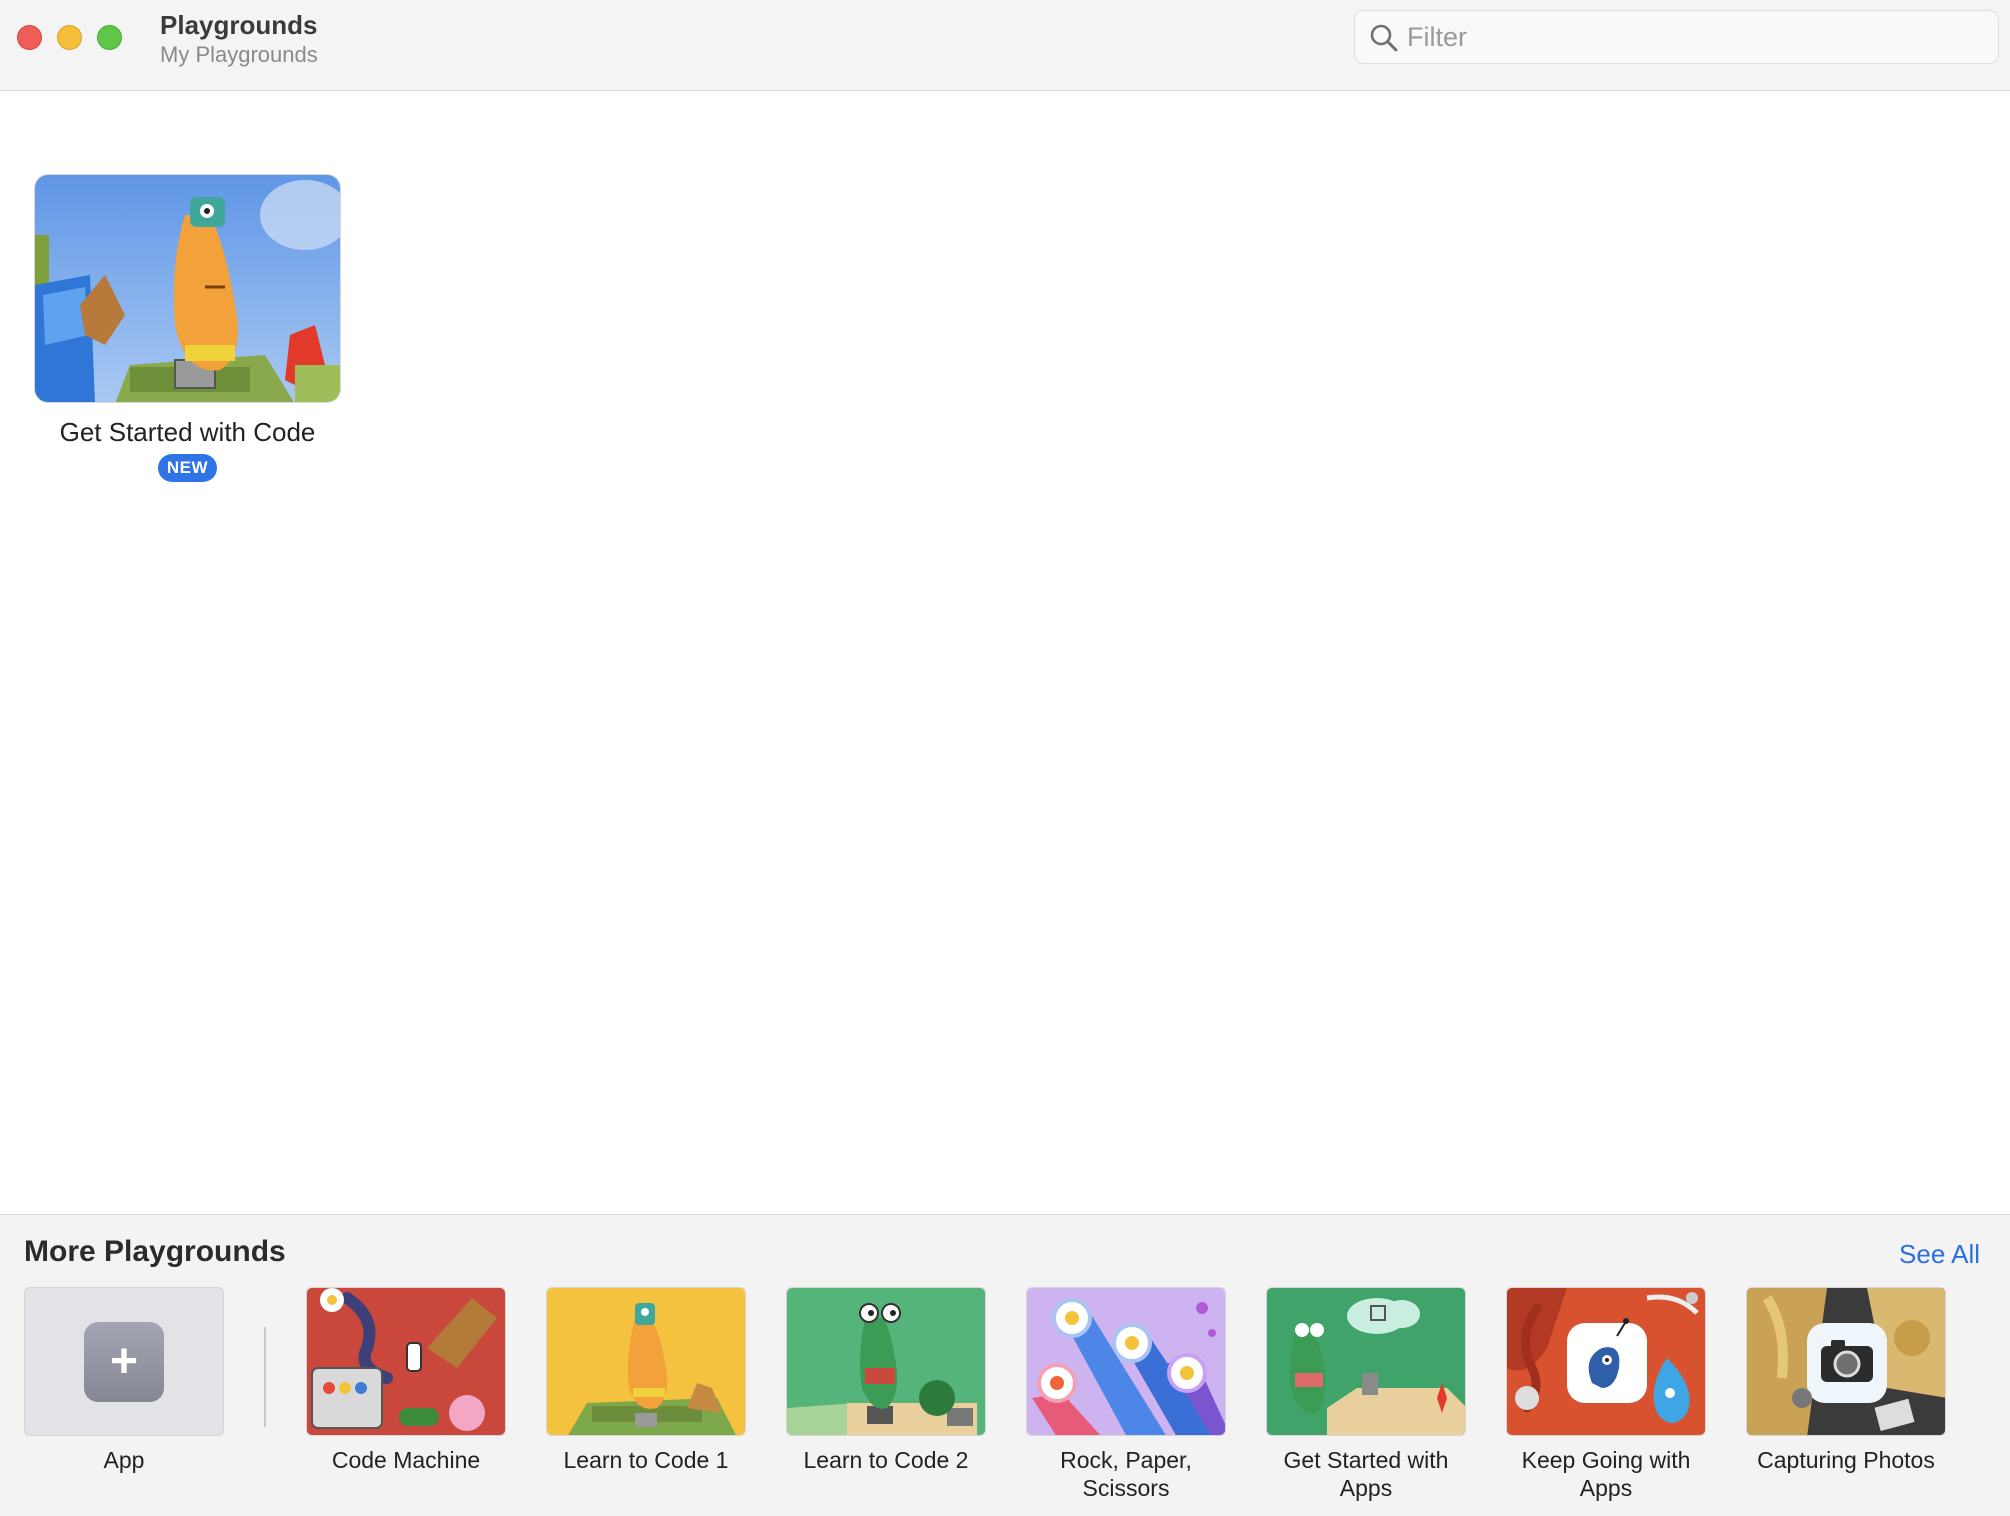 This screenshot has height=1516, width=2010. Describe the element at coordinates (1126, 1474) in the screenshot. I see `template-name: Rock, Paper, Scissors` at that location.